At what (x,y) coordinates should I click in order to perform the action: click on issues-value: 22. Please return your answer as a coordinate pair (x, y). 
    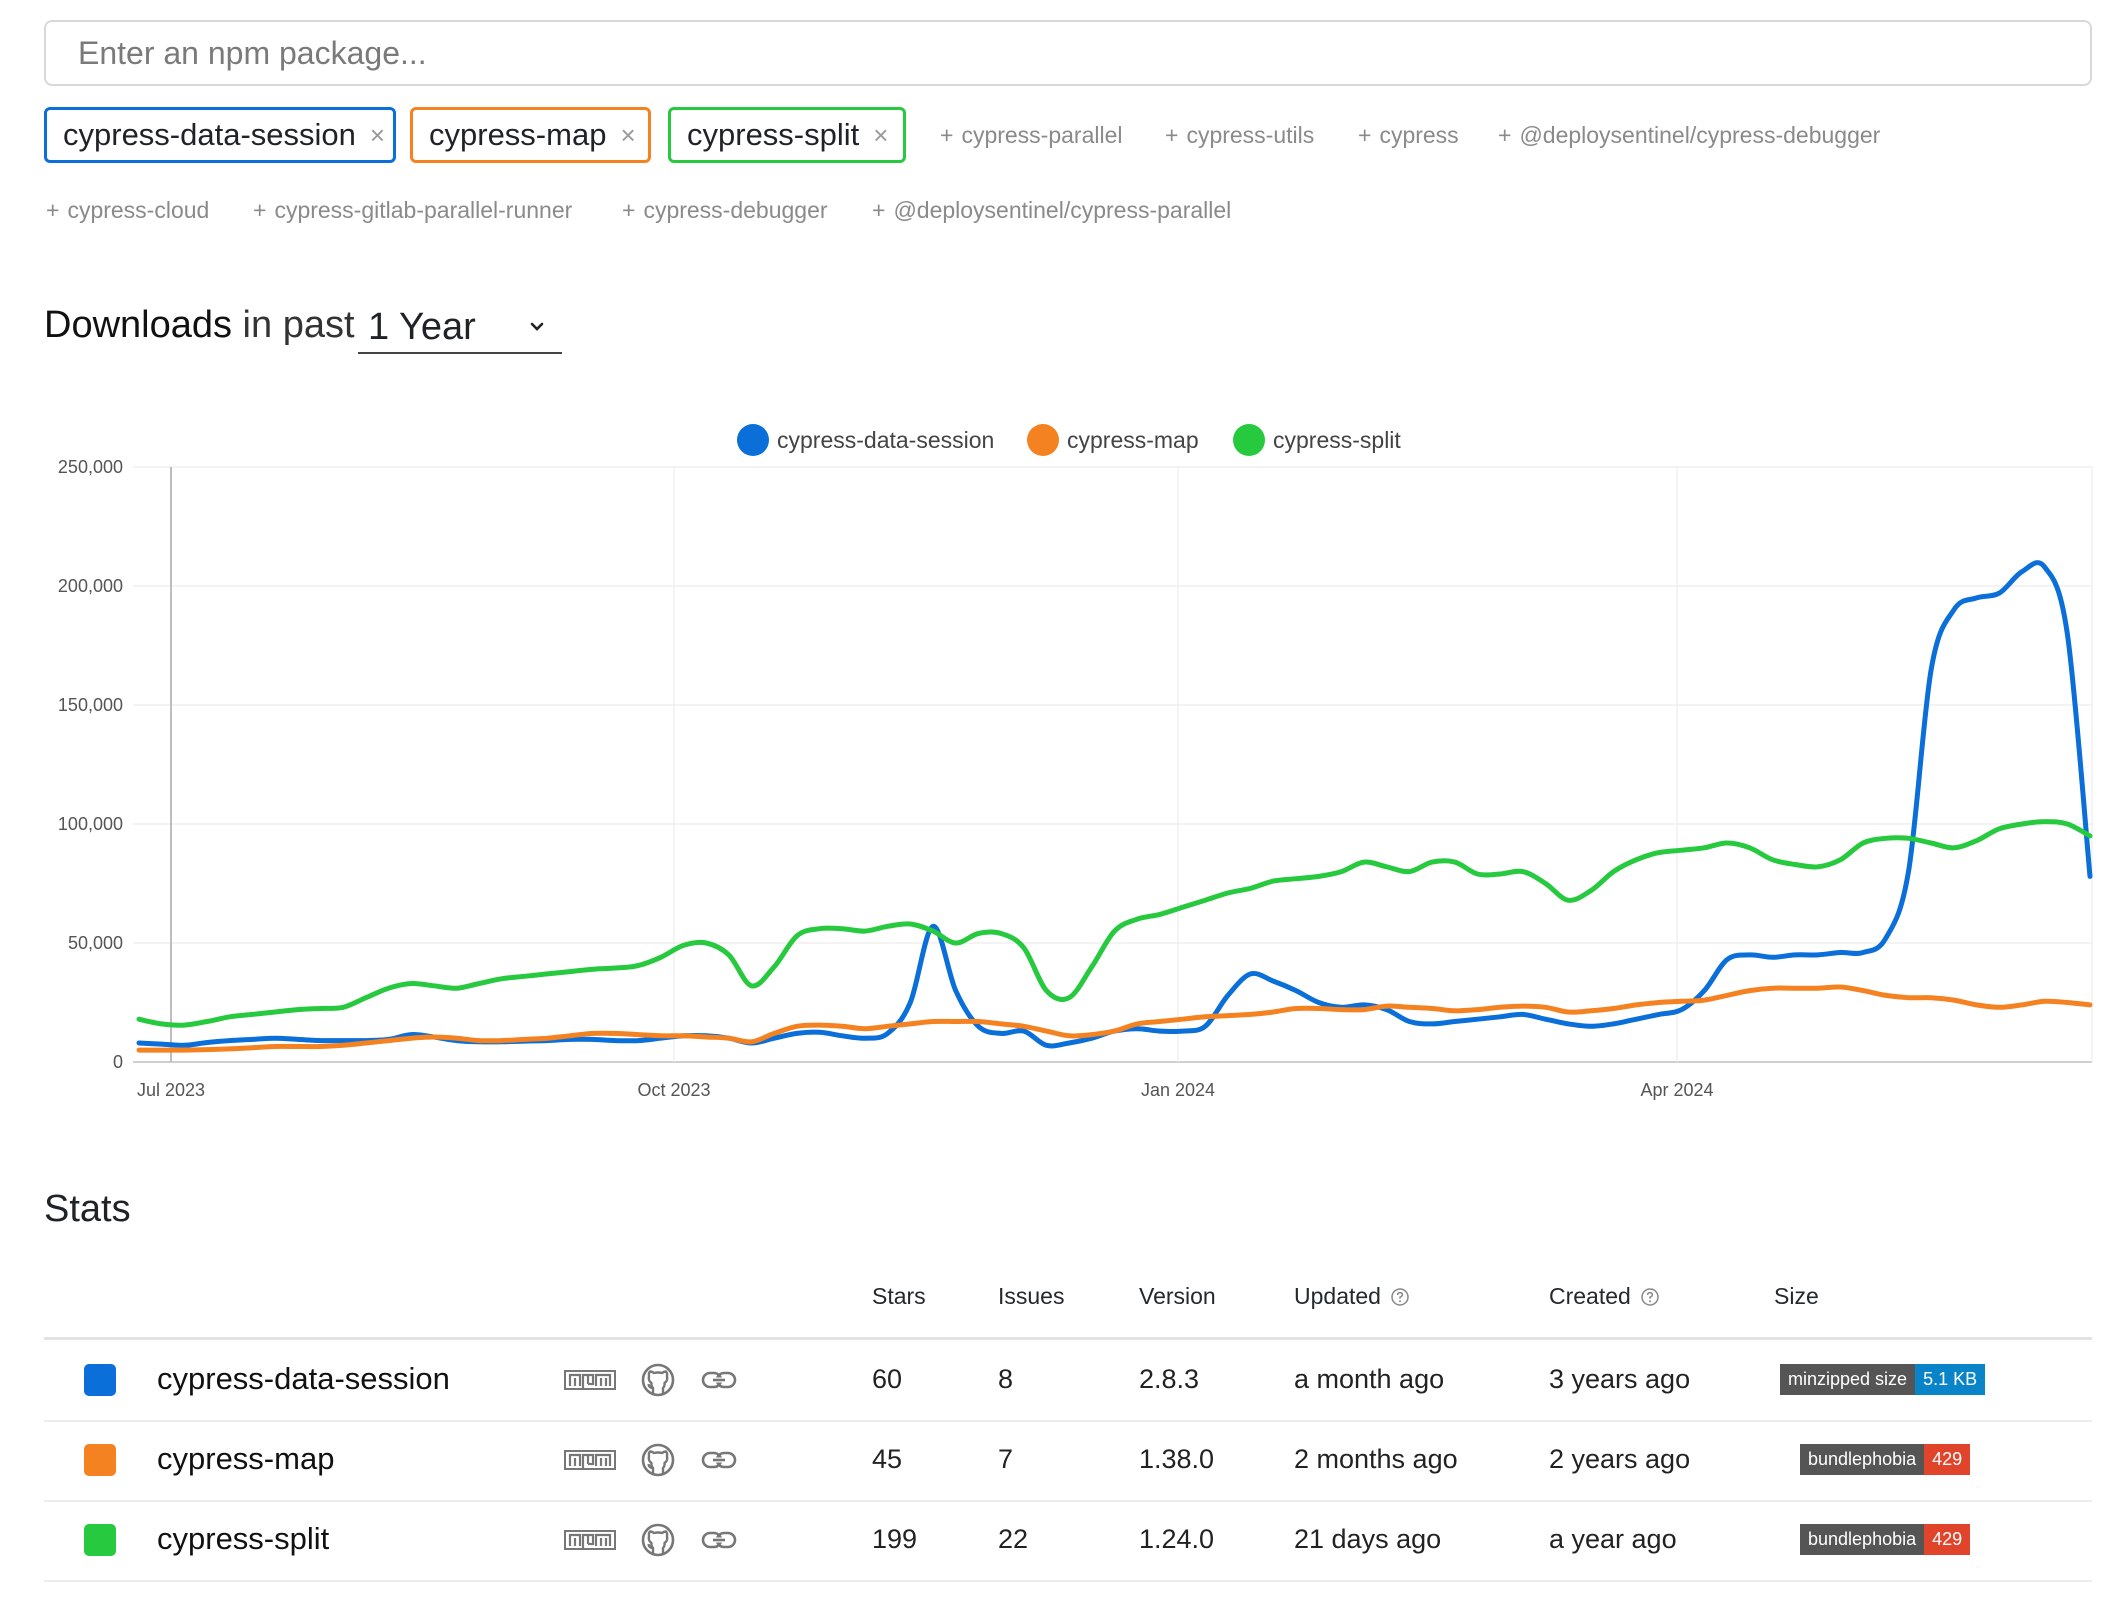
    Looking at the image, I should click on (1013, 1539).